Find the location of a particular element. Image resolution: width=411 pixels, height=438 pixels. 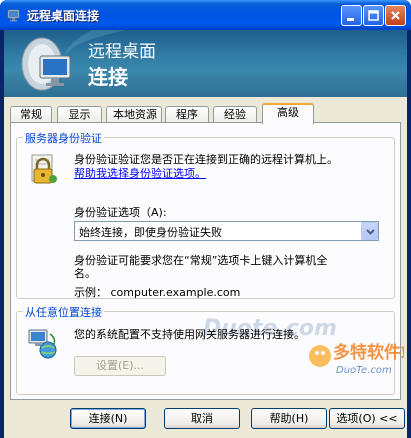

remote-desktop-icon is located at coordinates (13, 15).